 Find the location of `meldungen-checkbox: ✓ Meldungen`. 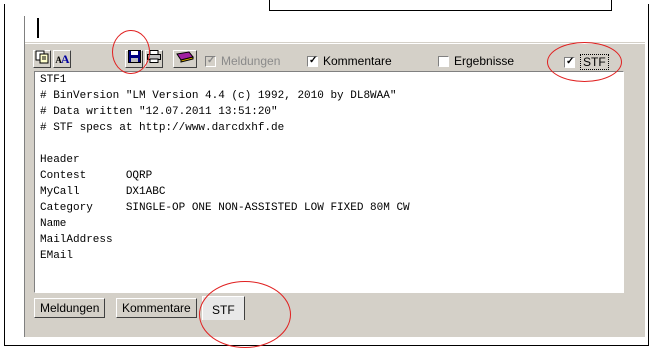

meldungen-checkbox: ✓ Meldungen is located at coordinates (242, 61).